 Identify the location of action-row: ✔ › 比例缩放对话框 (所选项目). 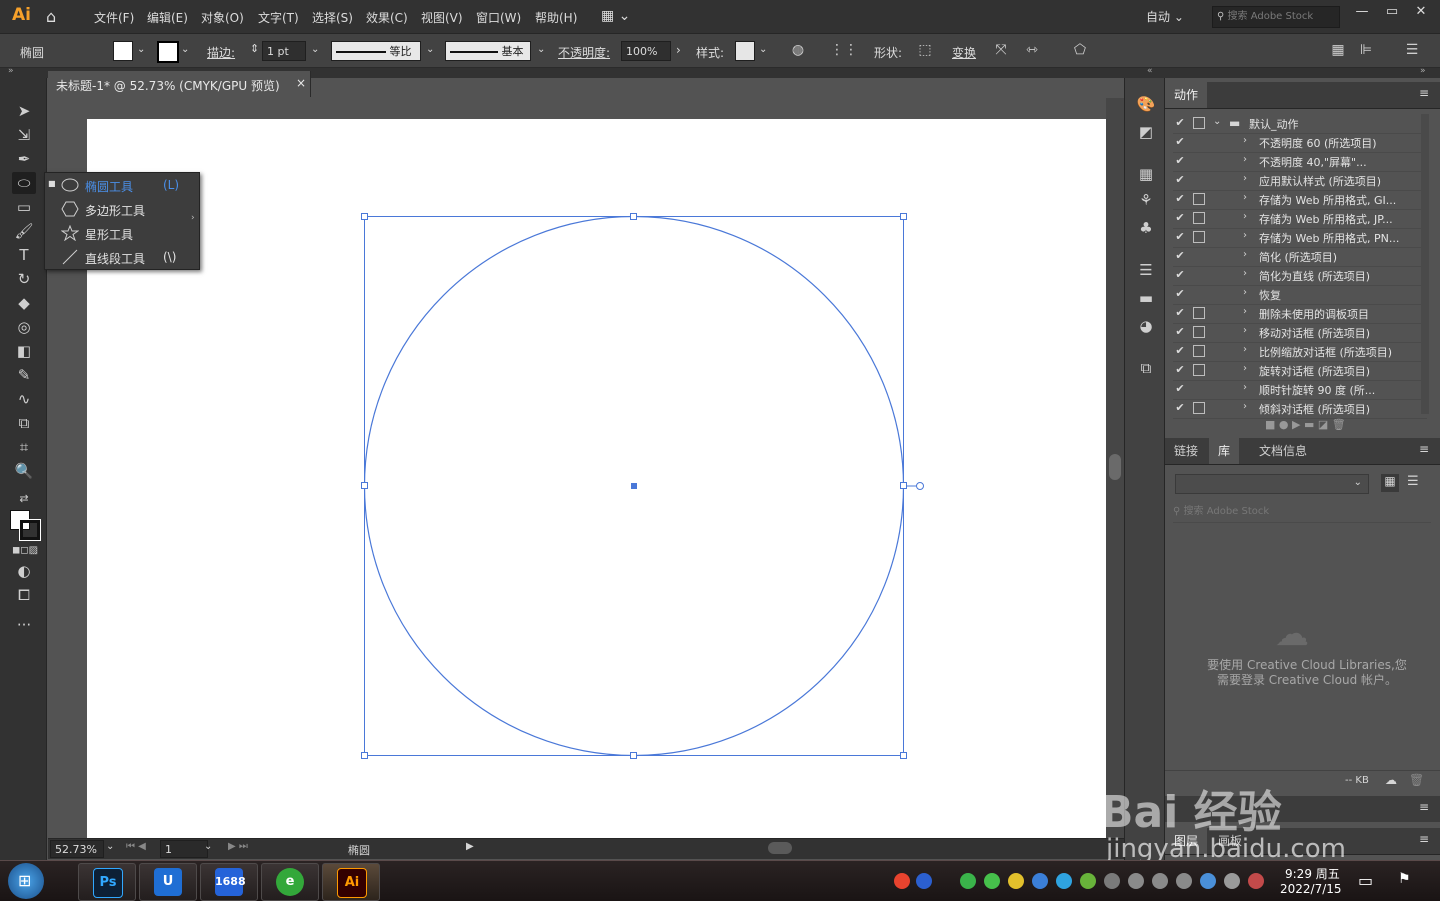
(1300, 352).